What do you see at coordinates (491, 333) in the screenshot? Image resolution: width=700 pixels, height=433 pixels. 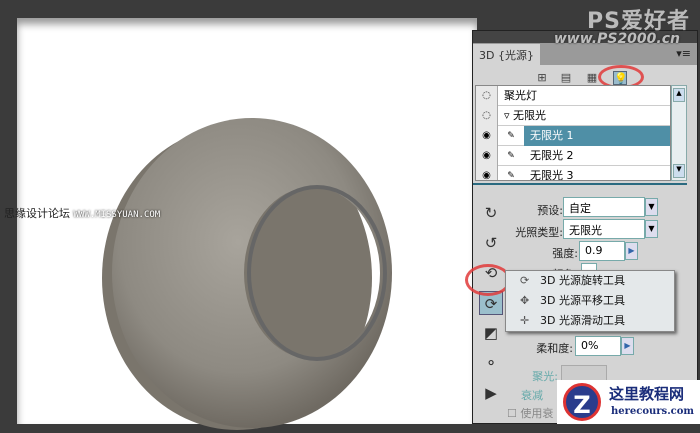 I see `paint-tool-icon: ◩` at bounding box center [491, 333].